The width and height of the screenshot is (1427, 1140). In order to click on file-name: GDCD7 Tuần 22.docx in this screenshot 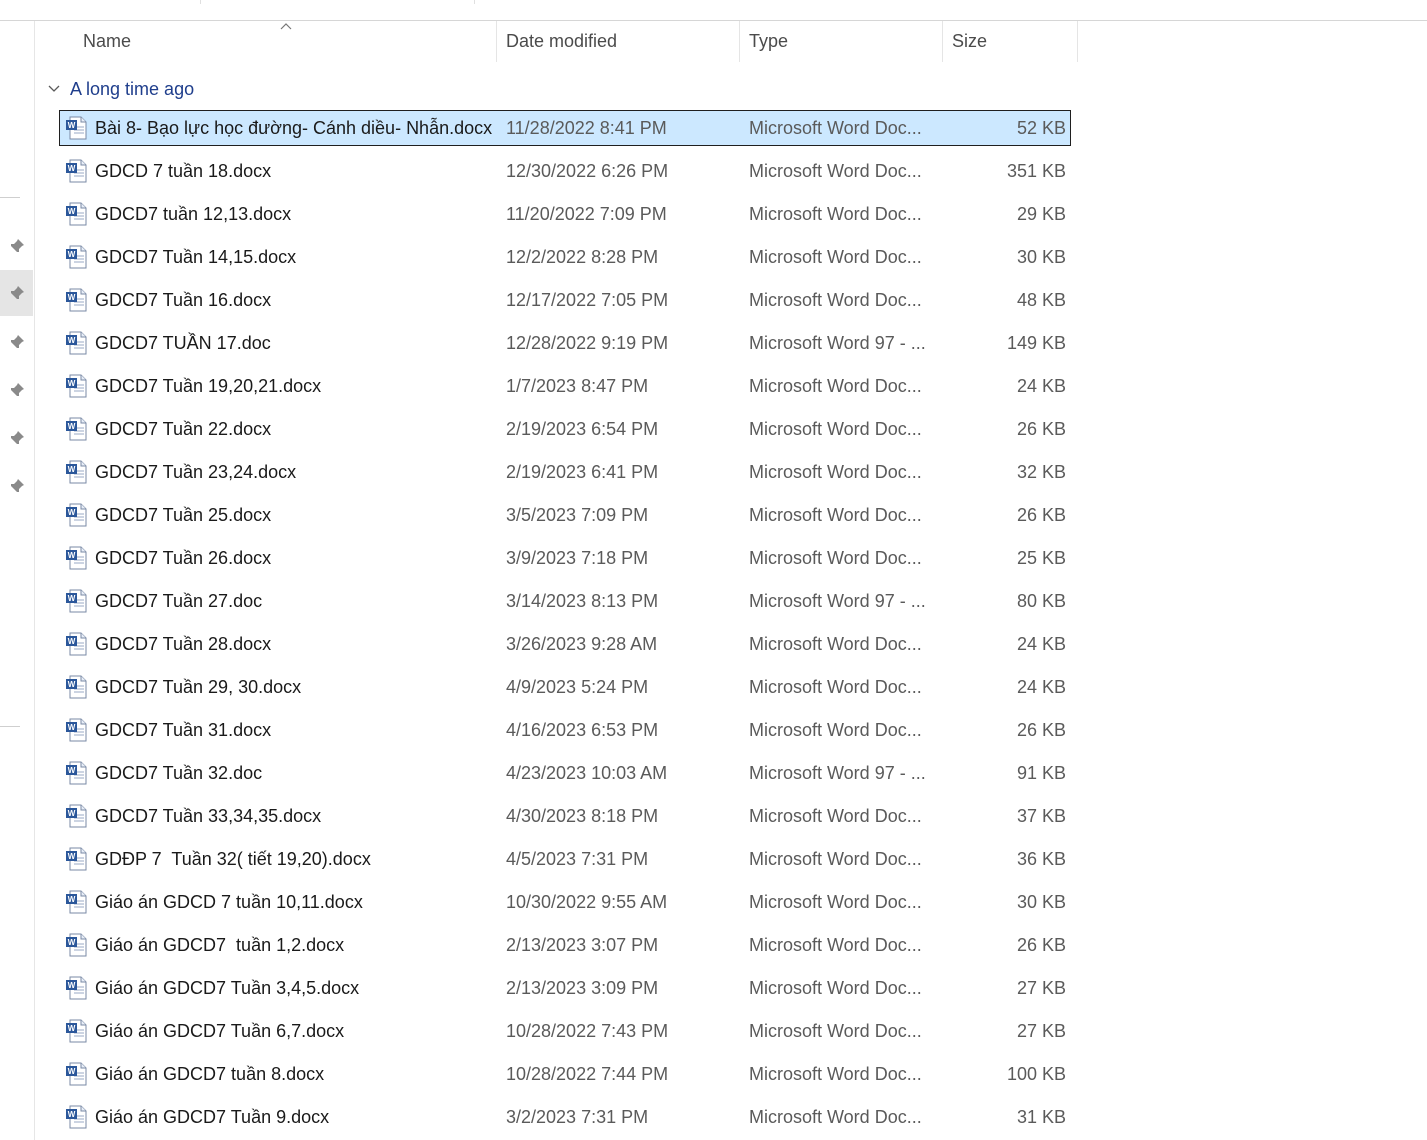, I will do `click(183, 429)`.